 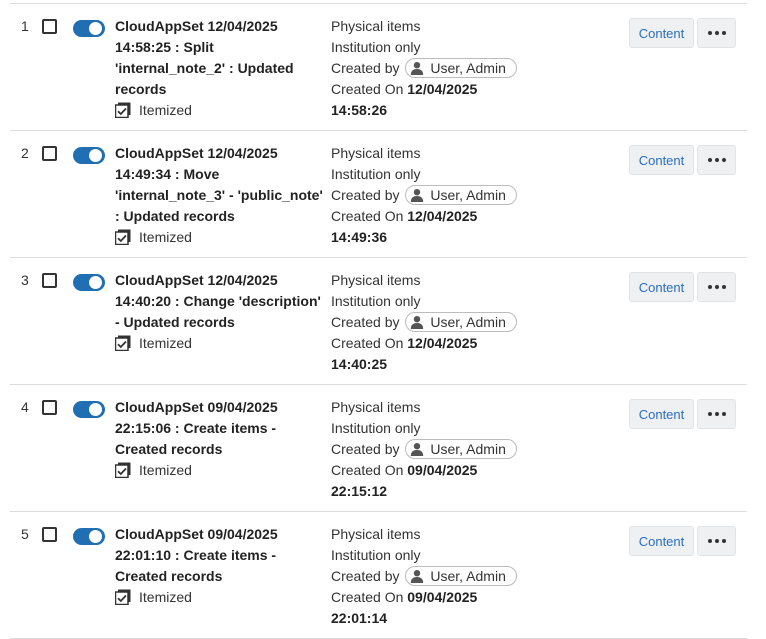 I want to click on created-on-time-line: 22:01:14, so click(x=431, y=618).